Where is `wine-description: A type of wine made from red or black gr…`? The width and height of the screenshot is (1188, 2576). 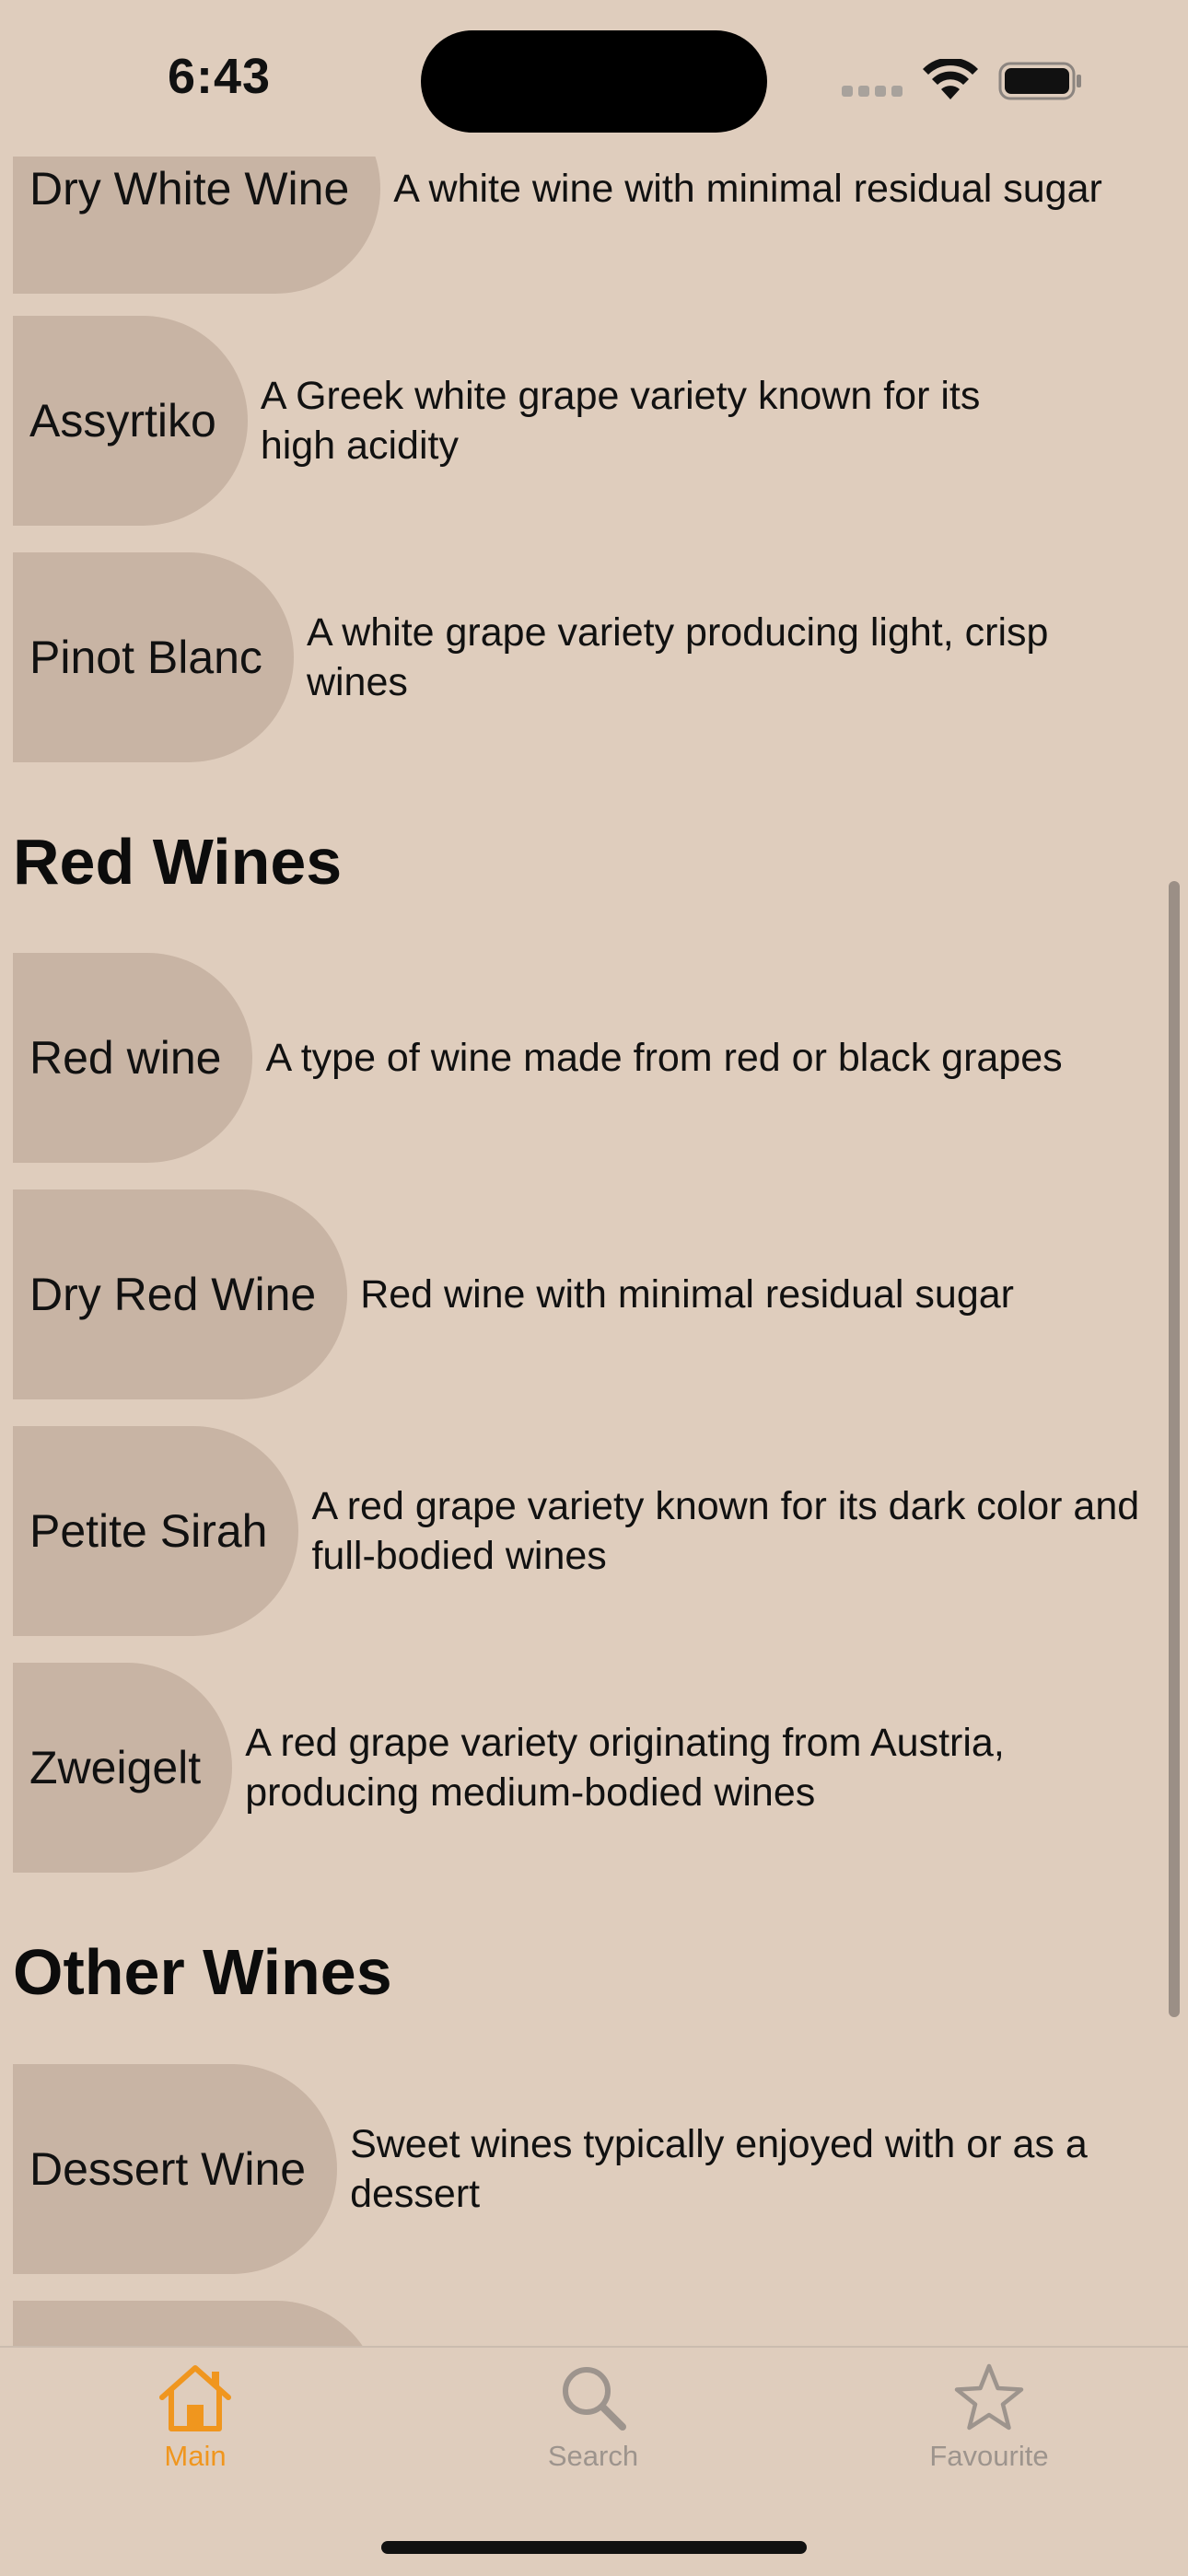
wine-description: A type of wine made from red or black gr… is located at coordinates (664, 1058).